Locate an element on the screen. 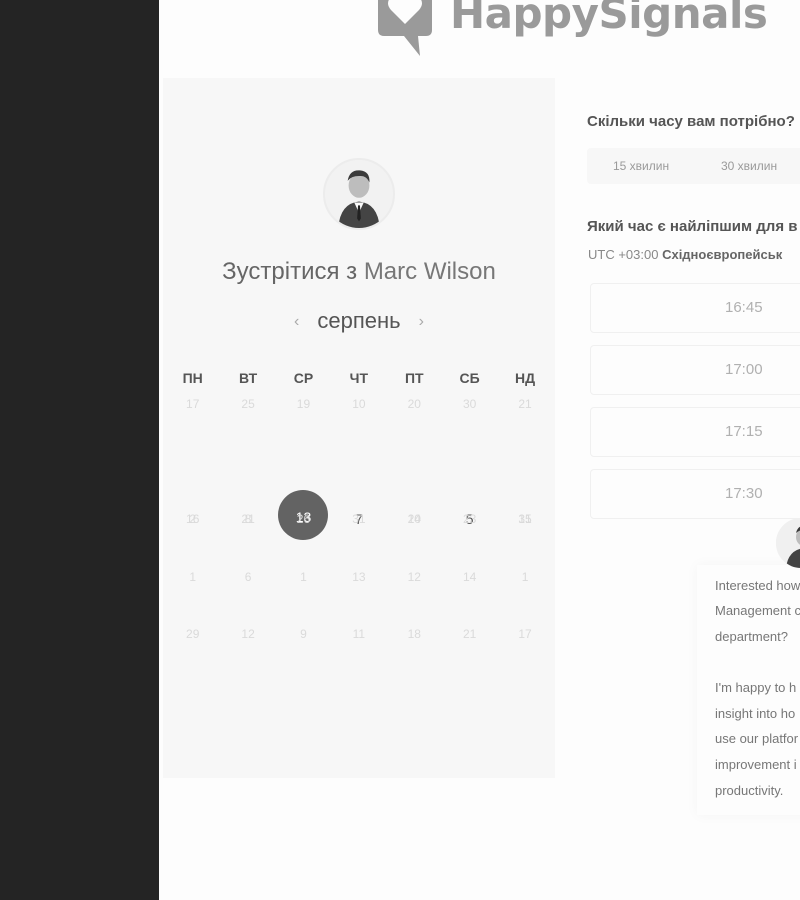 The height and width of the screenshot is (900, 800). chat-text: Interested how is located at coordinates (757, 585).